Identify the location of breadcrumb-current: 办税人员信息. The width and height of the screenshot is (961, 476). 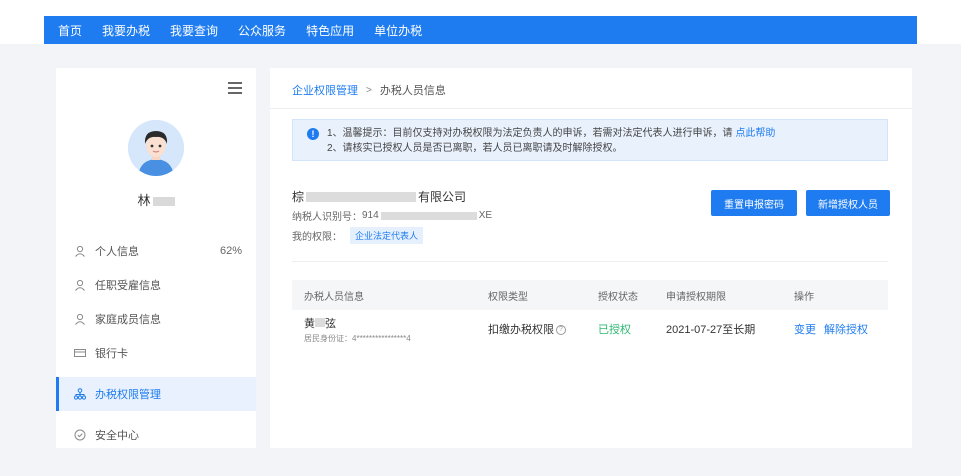
(412, 91).